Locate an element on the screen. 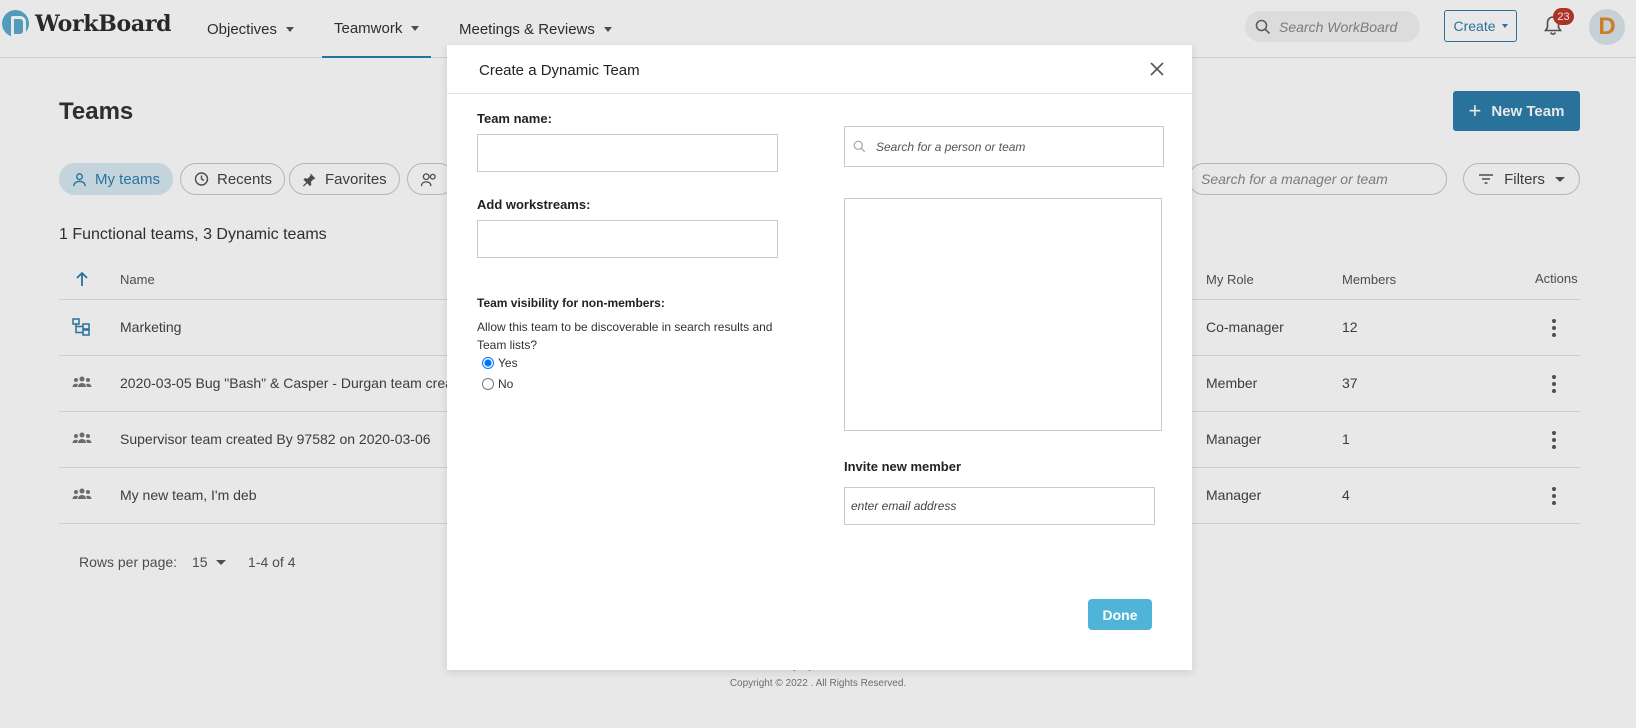 The height and width of the screenshot is (728, 1636). members-list-box is located at coordinates (1003, 314).